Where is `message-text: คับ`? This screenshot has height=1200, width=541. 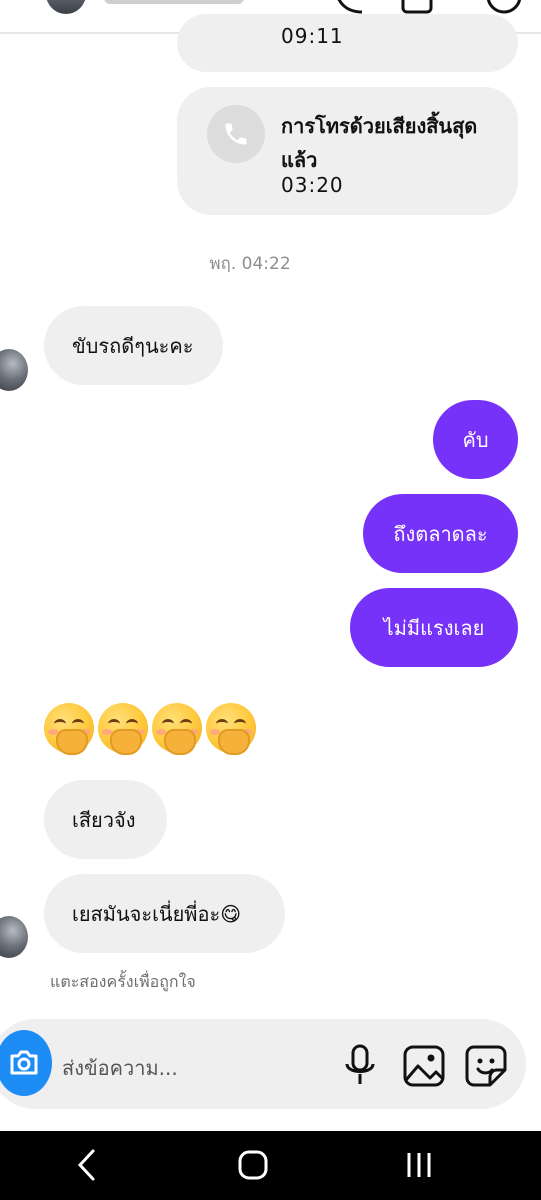 message-text: คับ is located at coordinates (475, 439).